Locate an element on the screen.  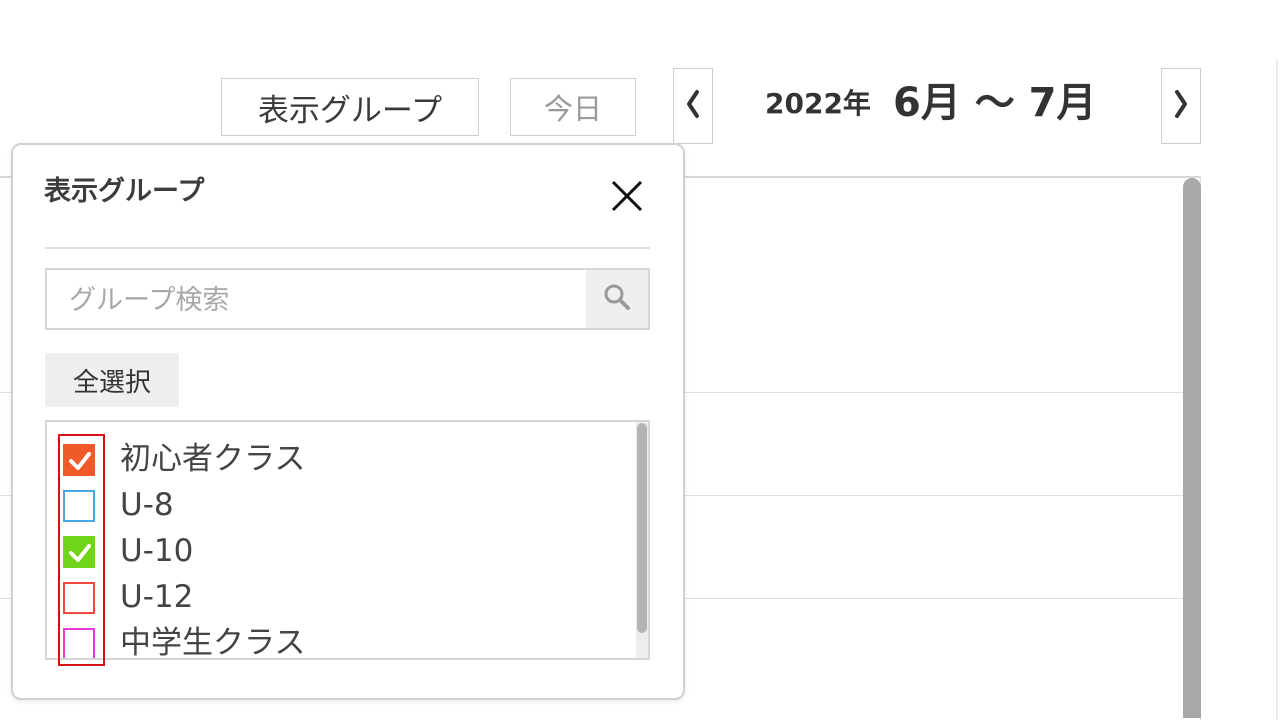
display-group-button: 表示グループ is located at coordinates (350, 107).